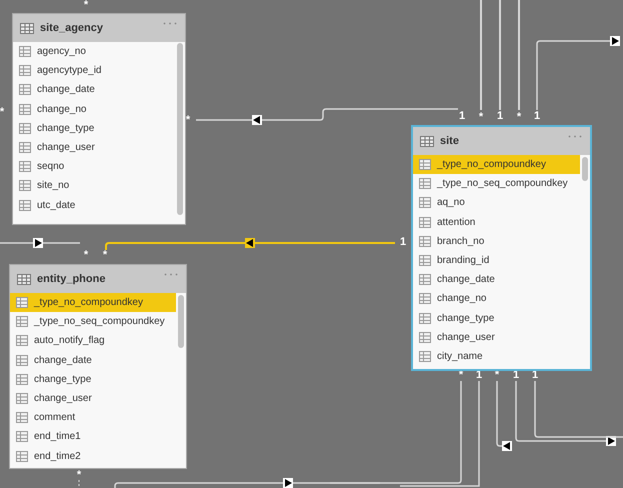 The height and width of the screenshot is (488, 623). I want to click on column-name: branding_id, so click(463, 260).